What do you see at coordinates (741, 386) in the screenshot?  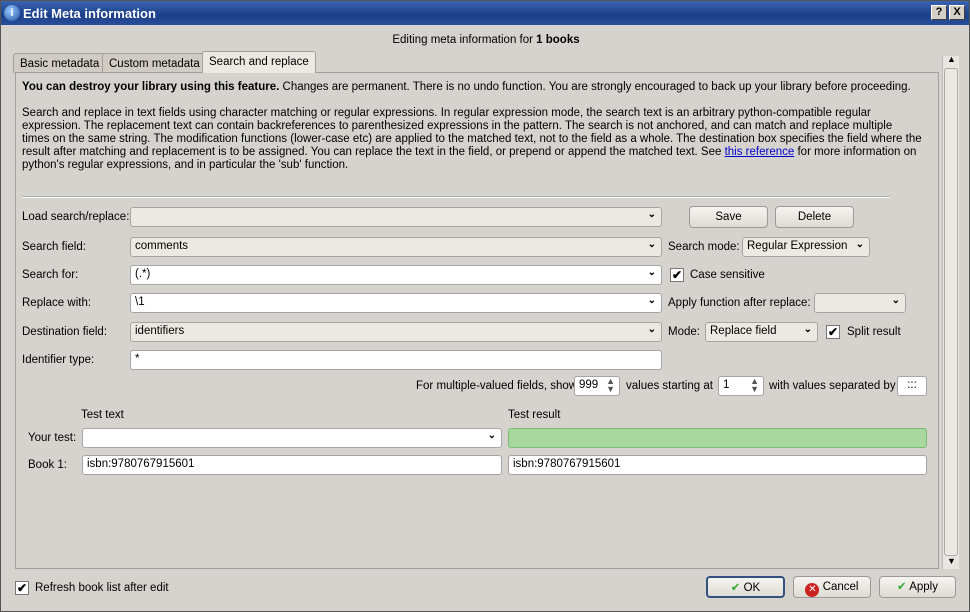 I see `starting-spinbox: 1 ▲ ▼` at bounding box center [741, 386].